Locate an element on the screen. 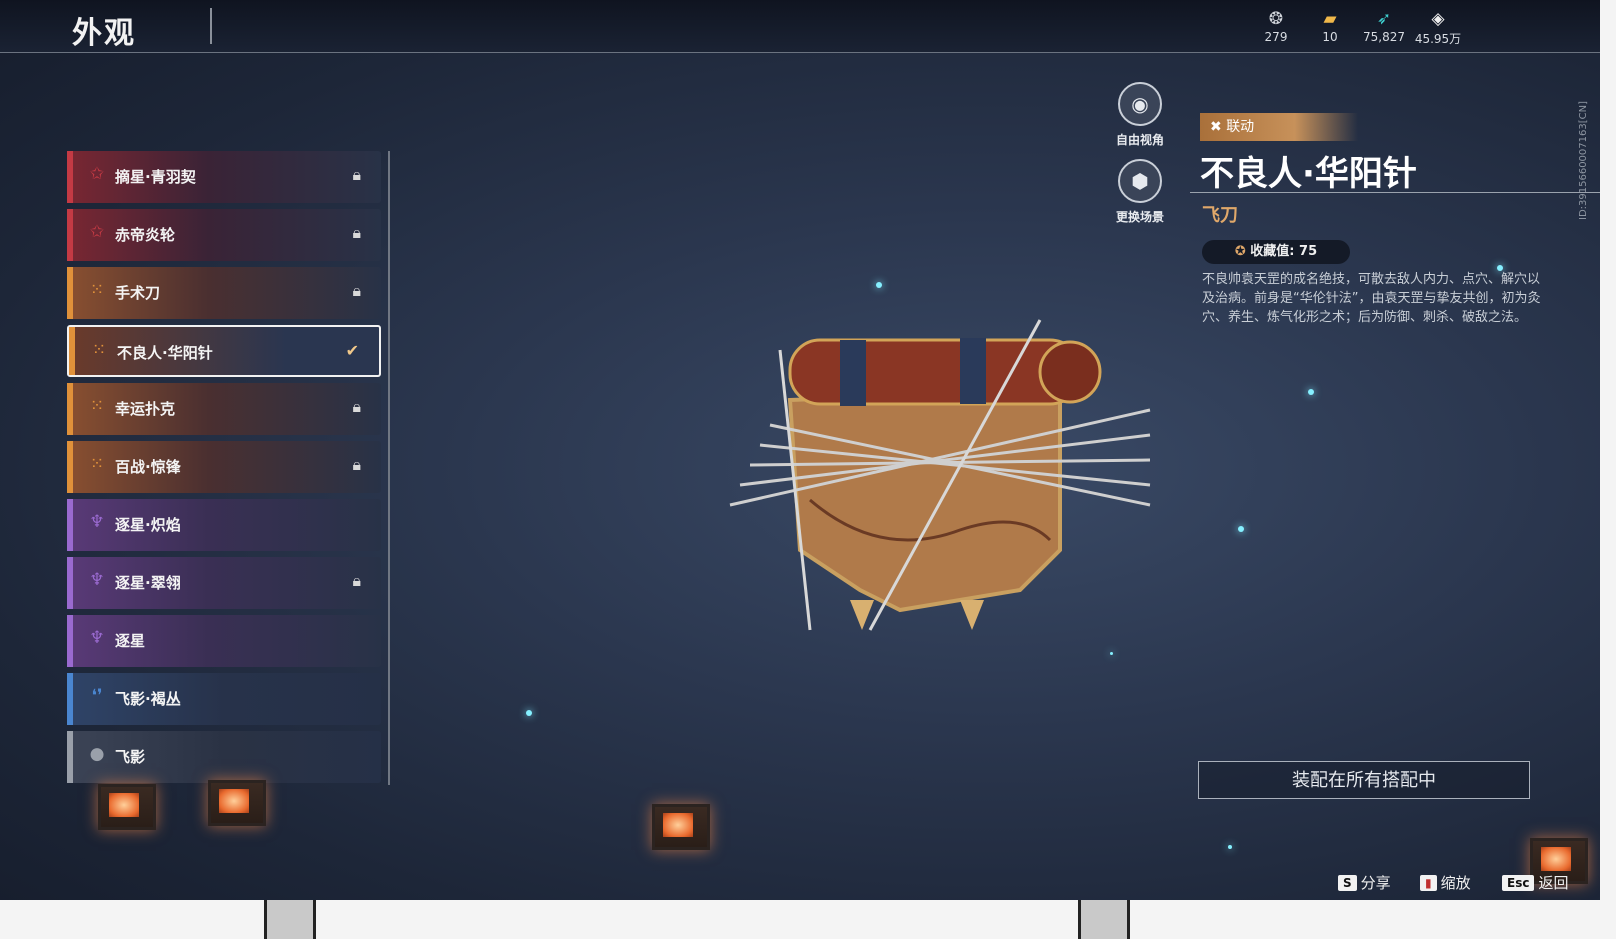 The image size is (1616, 939). back-hotkey: Esc 返回 is located at coordinates (1535, 882).